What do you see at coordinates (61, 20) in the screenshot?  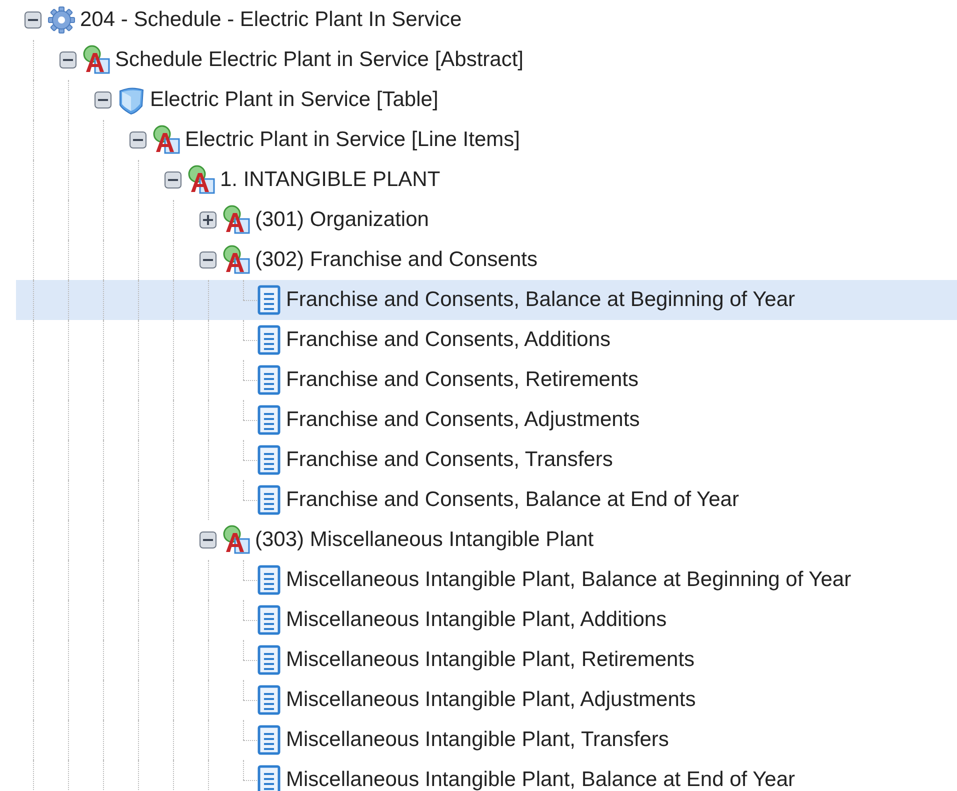 I see `gear-icon` at bounding box center [61, 20].